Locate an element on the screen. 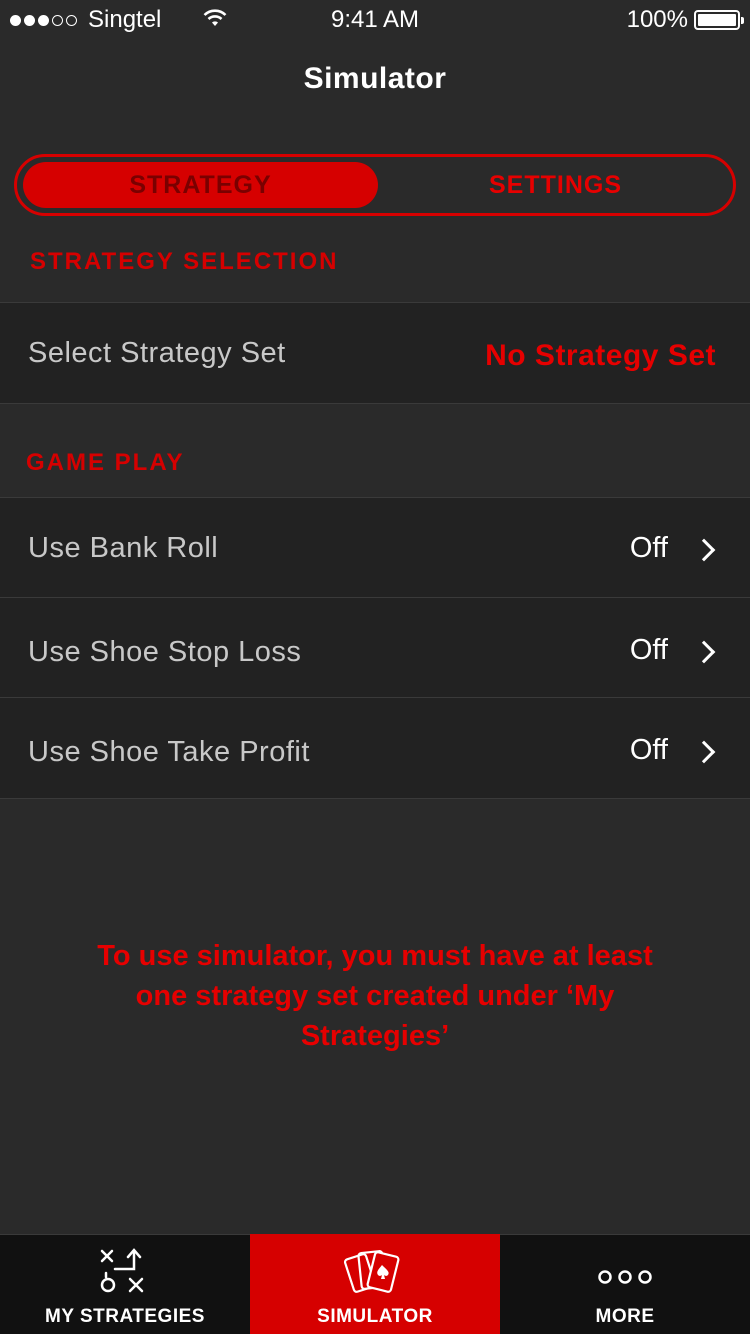 The height and width of the screenshot is (1334, 750). tab-strategy: STRATEGY is located at coordinates (200, 185).